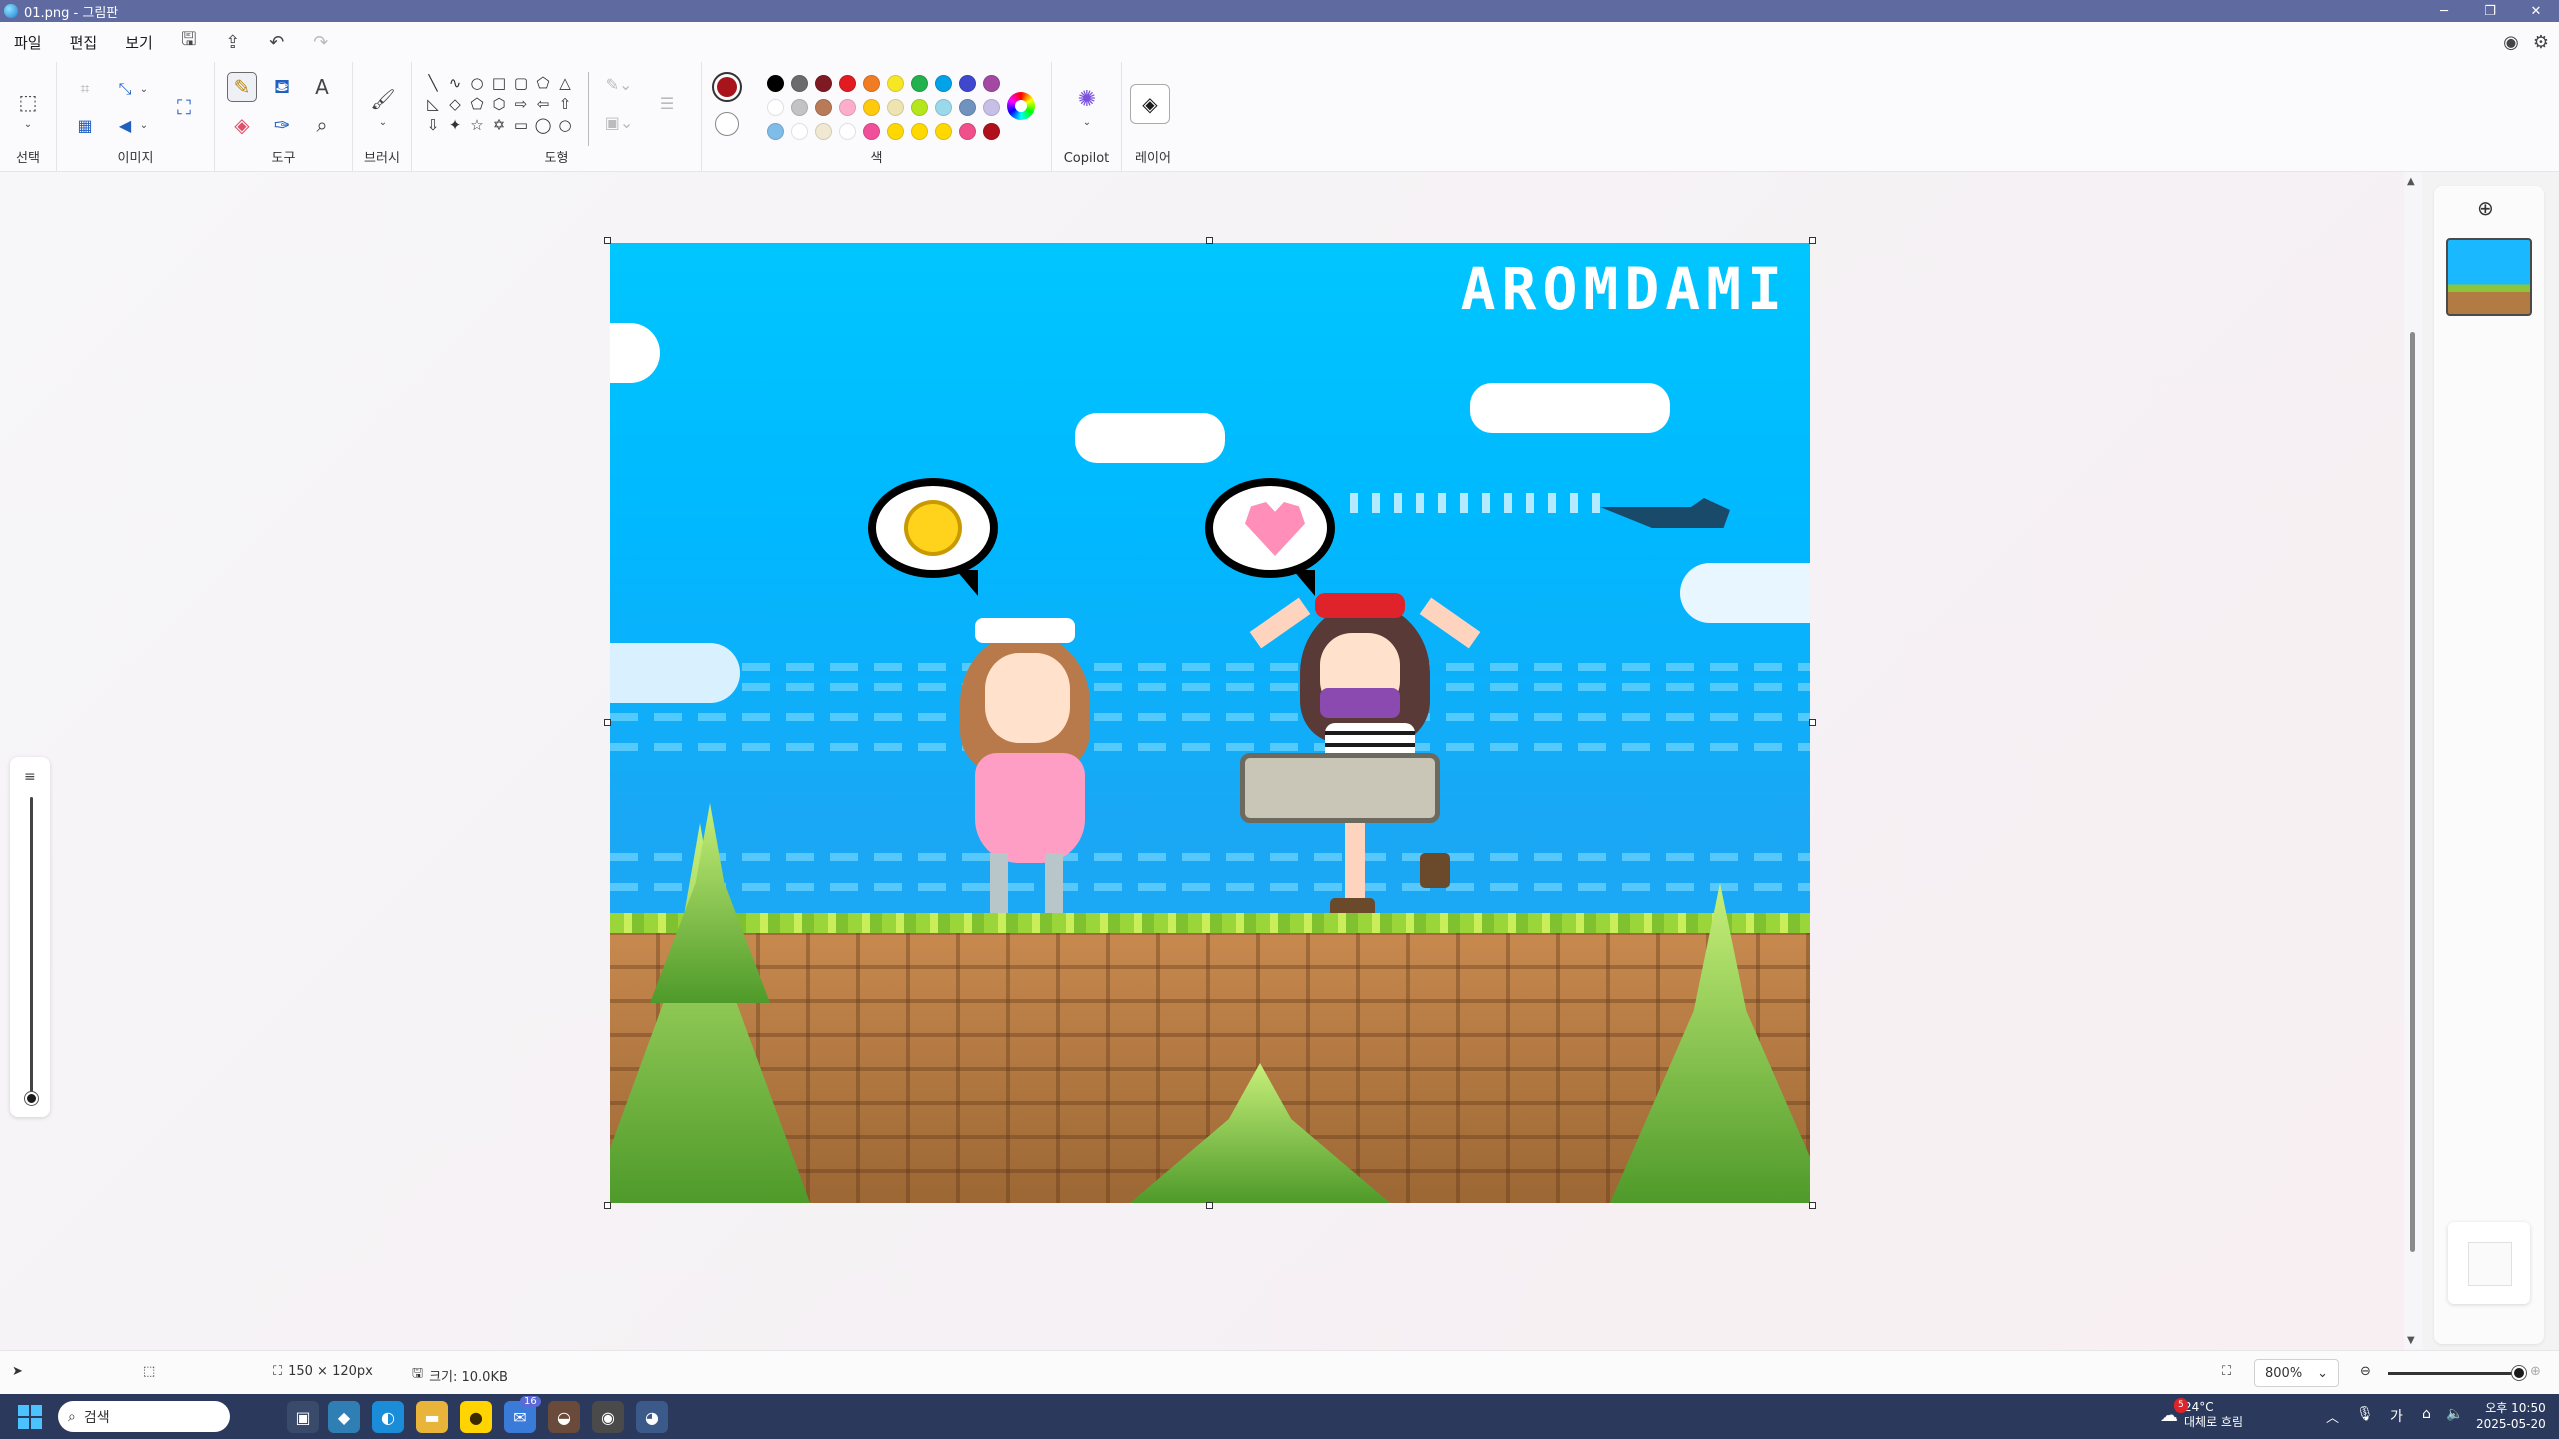 This screenshot has width=2559, height=1439. Describe the element at coordinates (1150, 104) in the screenshot. I see `layers-icon: ◈` at that location.